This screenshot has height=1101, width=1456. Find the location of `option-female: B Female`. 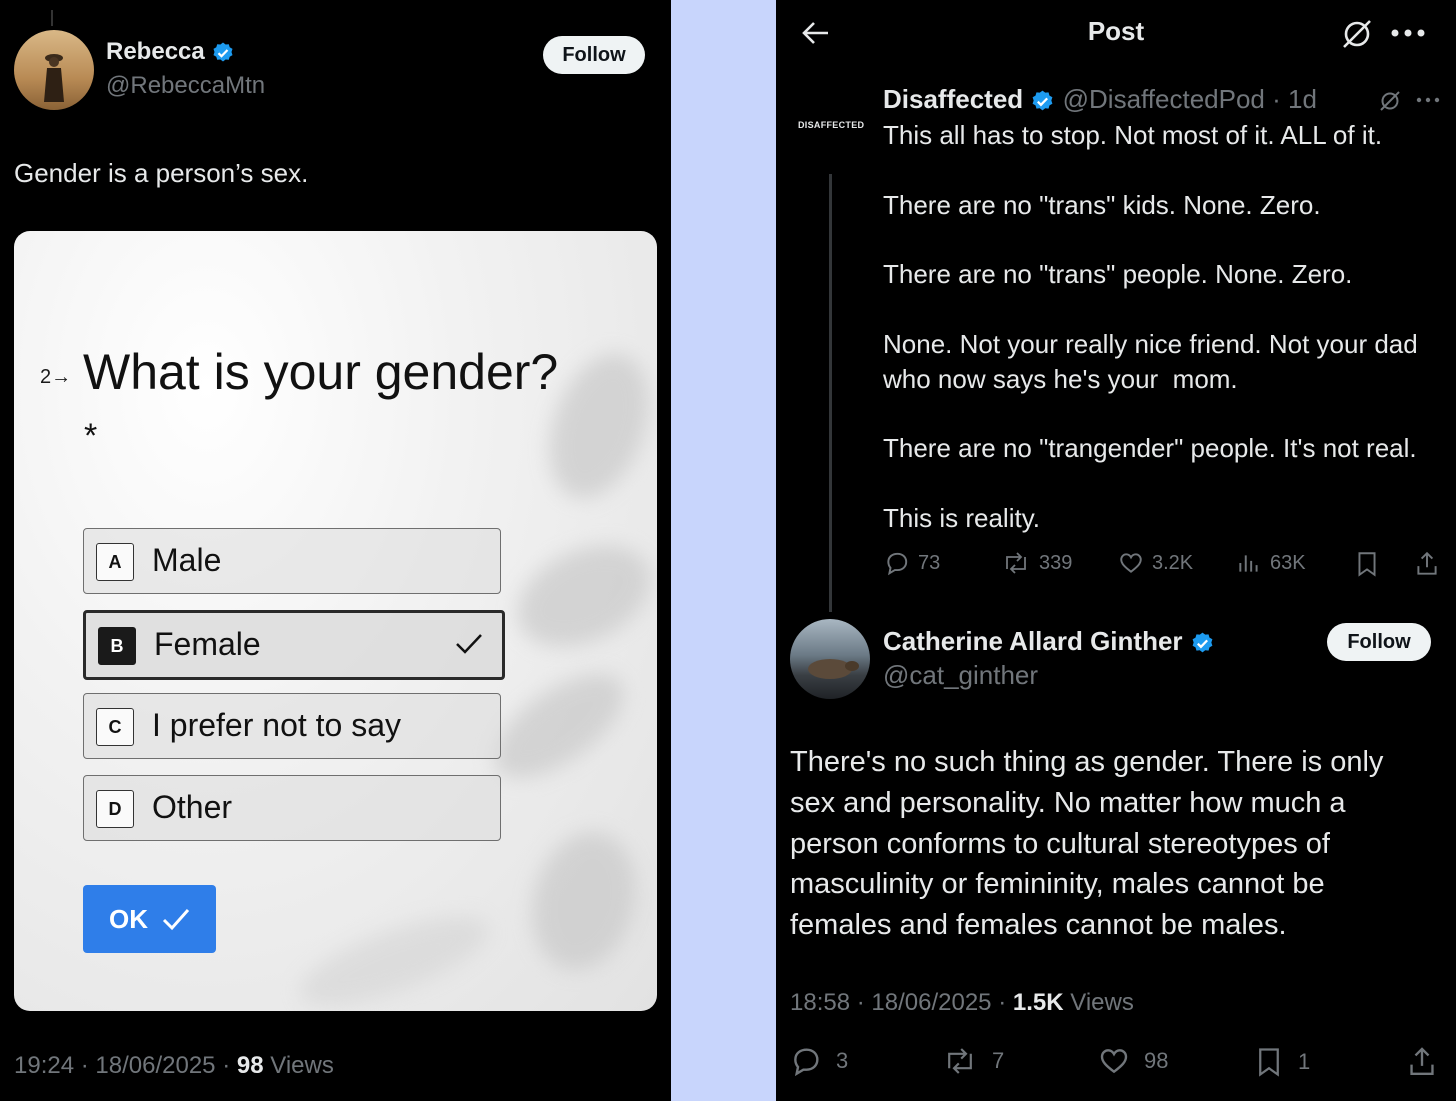

option-female: B Female is located at coordinates (294, 645).